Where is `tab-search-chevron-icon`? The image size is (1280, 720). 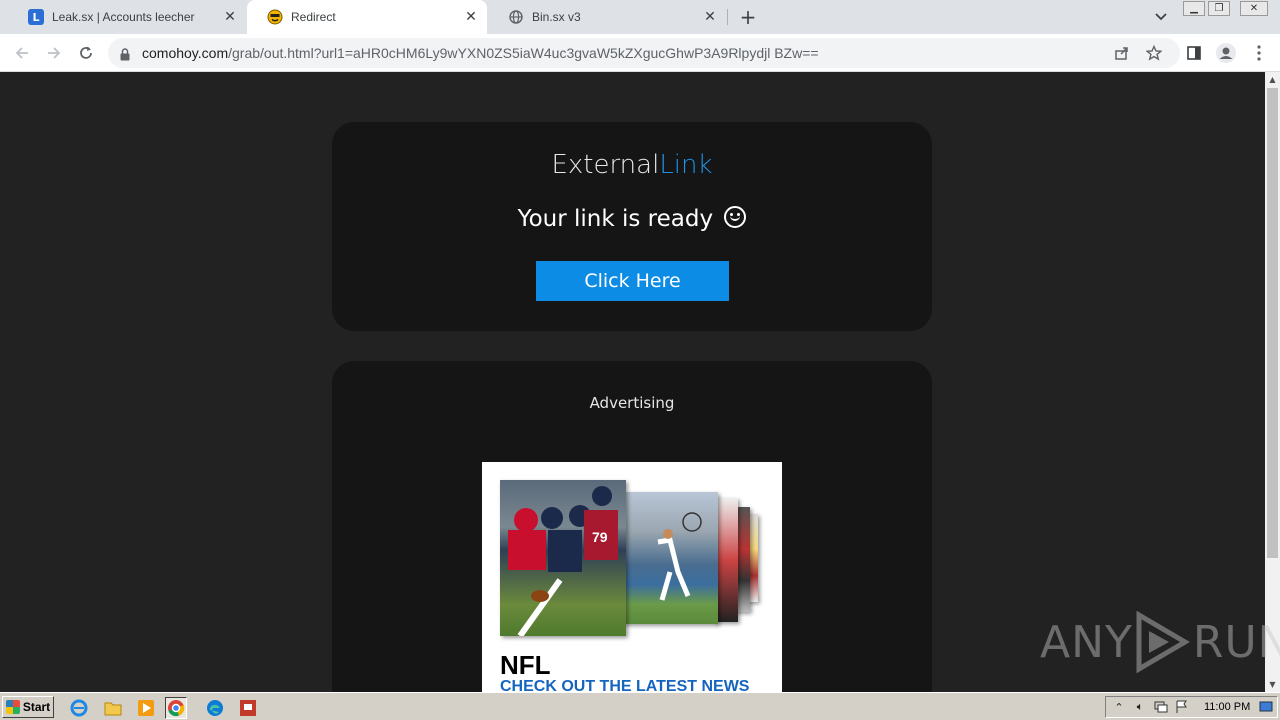
tab-search-chevron-icon is located at coordinates (1161, 17).